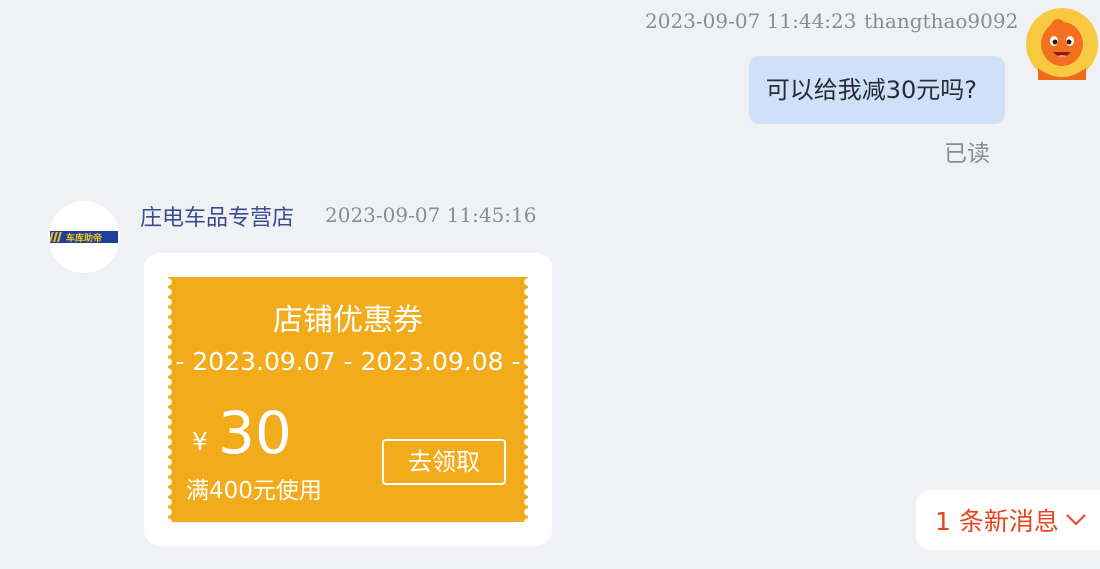 Image resolution: width=1100 pixels, height=569 pixels. What do you see at coordinates (348, 320) in the screenshot?
I see `coupon-title: 店铺优惠券` at bounding box center [348, 320].